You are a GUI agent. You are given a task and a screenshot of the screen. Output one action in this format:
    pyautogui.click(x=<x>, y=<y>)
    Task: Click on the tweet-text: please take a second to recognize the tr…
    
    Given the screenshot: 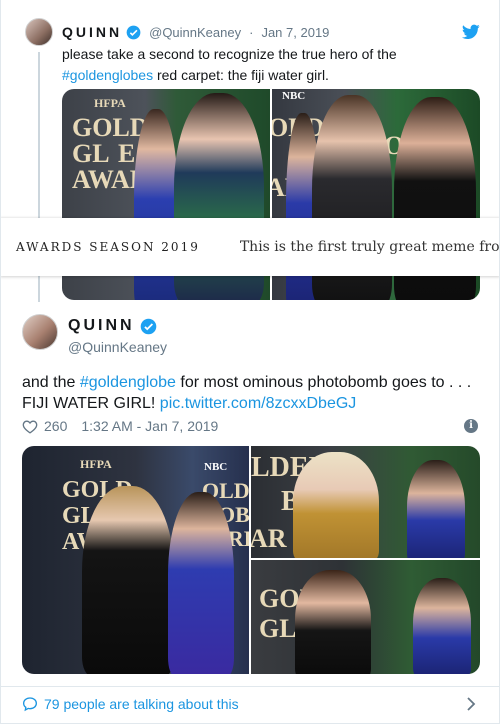 What is the action you would take?
    pyautogui.click(x=229, y=54)
    